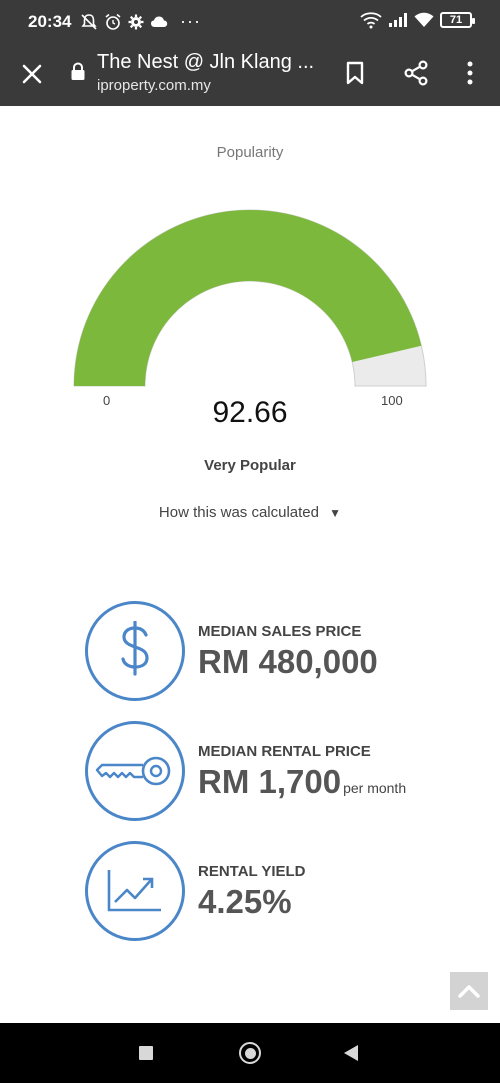 The width and height of the screenshot is (500, 1083). What do you see at coordinates (113, 21) in the screenshot?
I see `alarm-icon` at bounding box center [113, 21].